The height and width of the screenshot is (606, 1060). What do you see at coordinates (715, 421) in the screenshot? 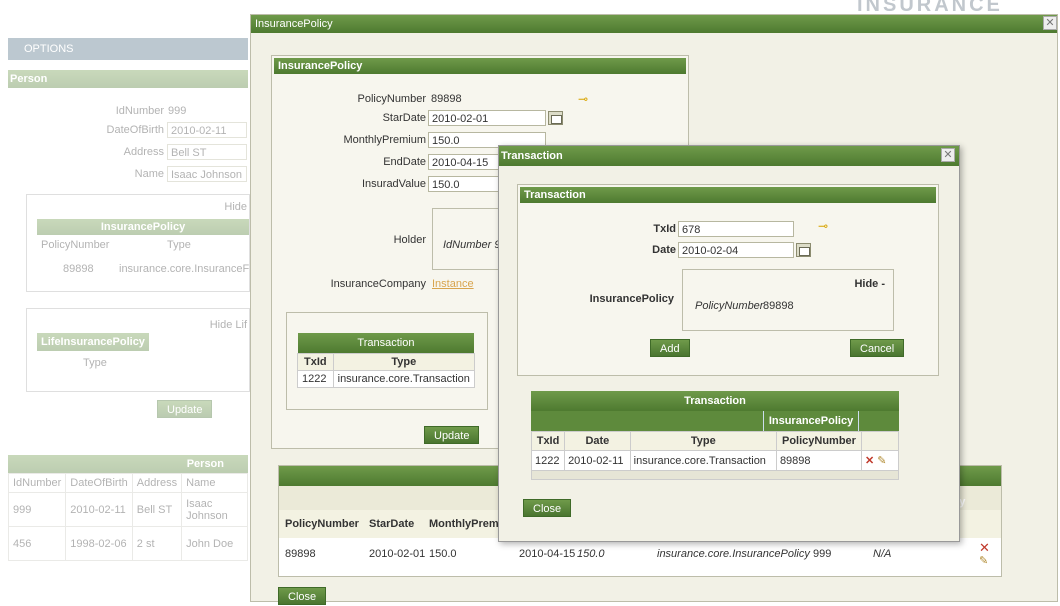
I see `tx-table-subheader-row: InsurancePolicy` at bounding box center [715, 421].